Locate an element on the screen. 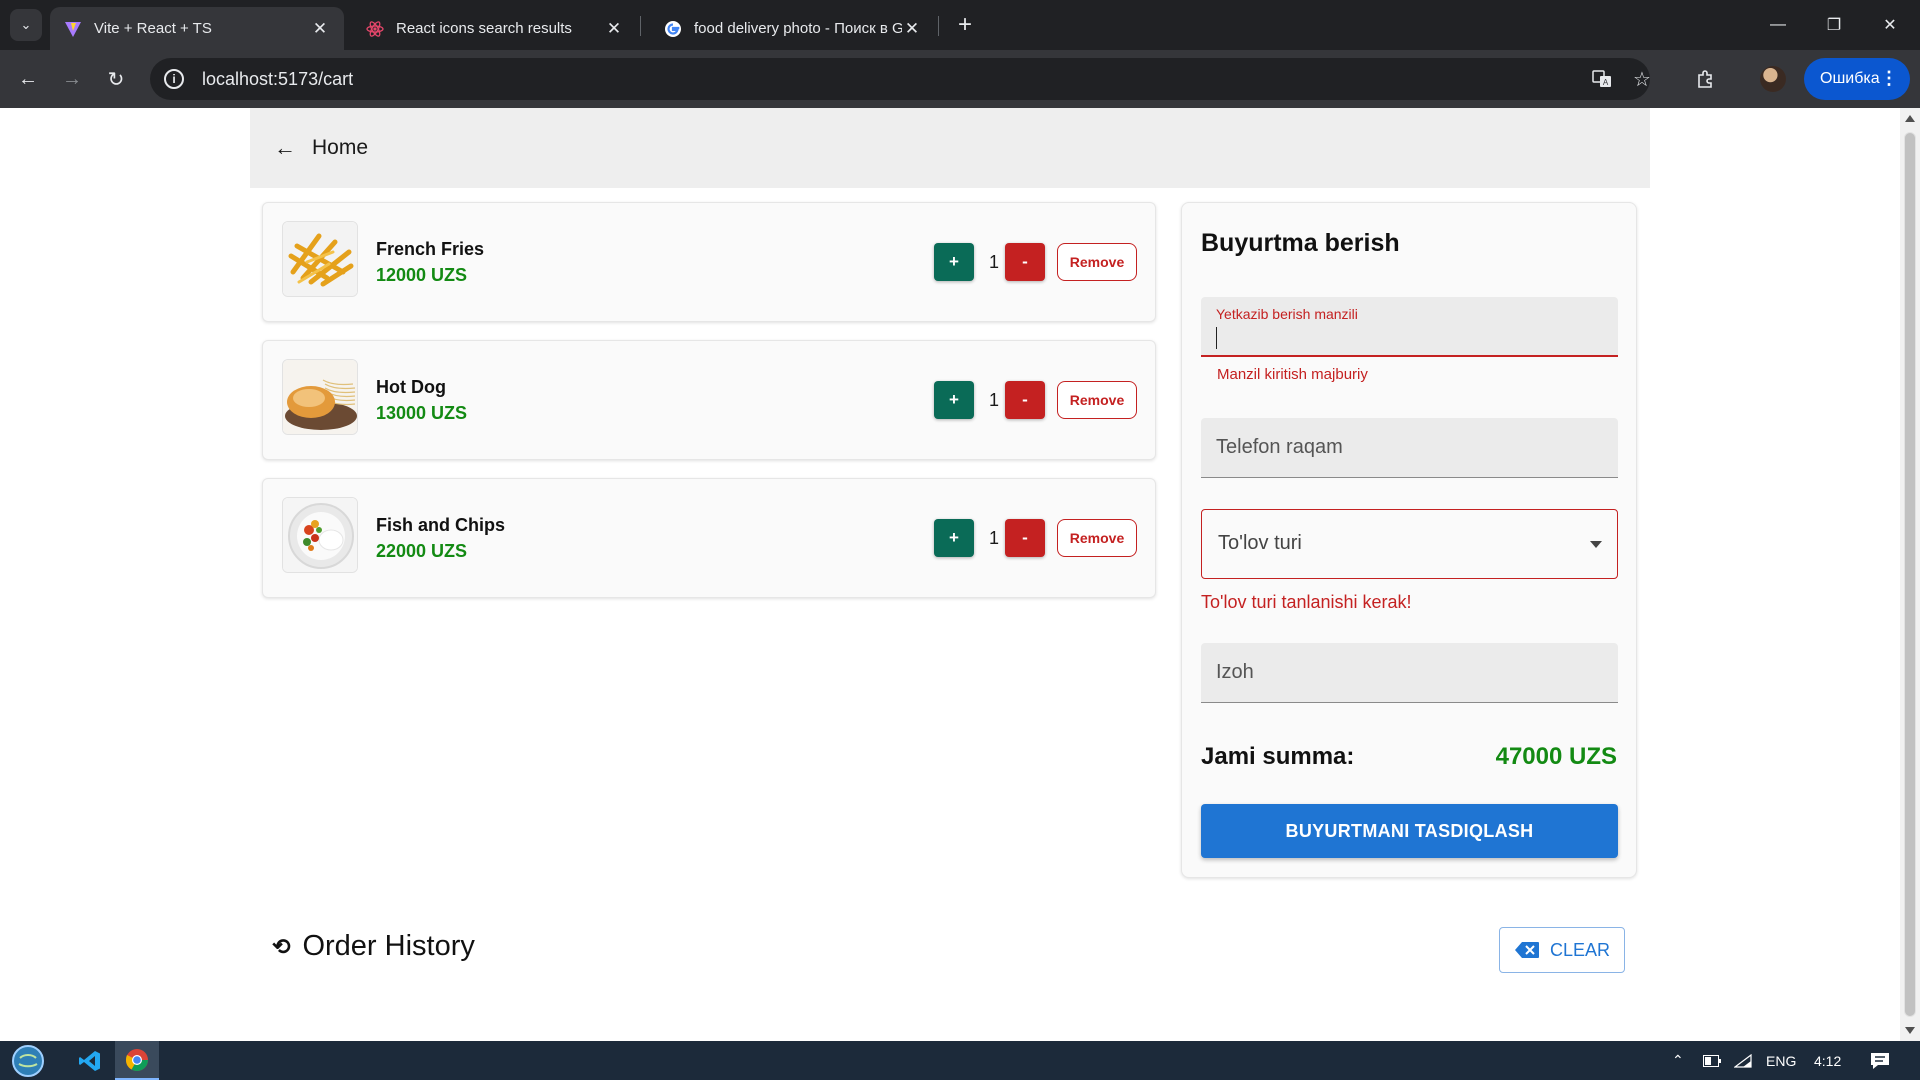  react-icon is located at coordinates (375, 29).